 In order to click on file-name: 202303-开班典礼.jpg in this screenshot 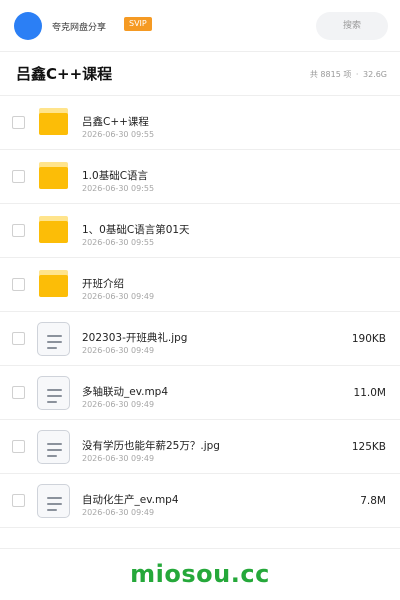, I will do `click(134, 337)`.